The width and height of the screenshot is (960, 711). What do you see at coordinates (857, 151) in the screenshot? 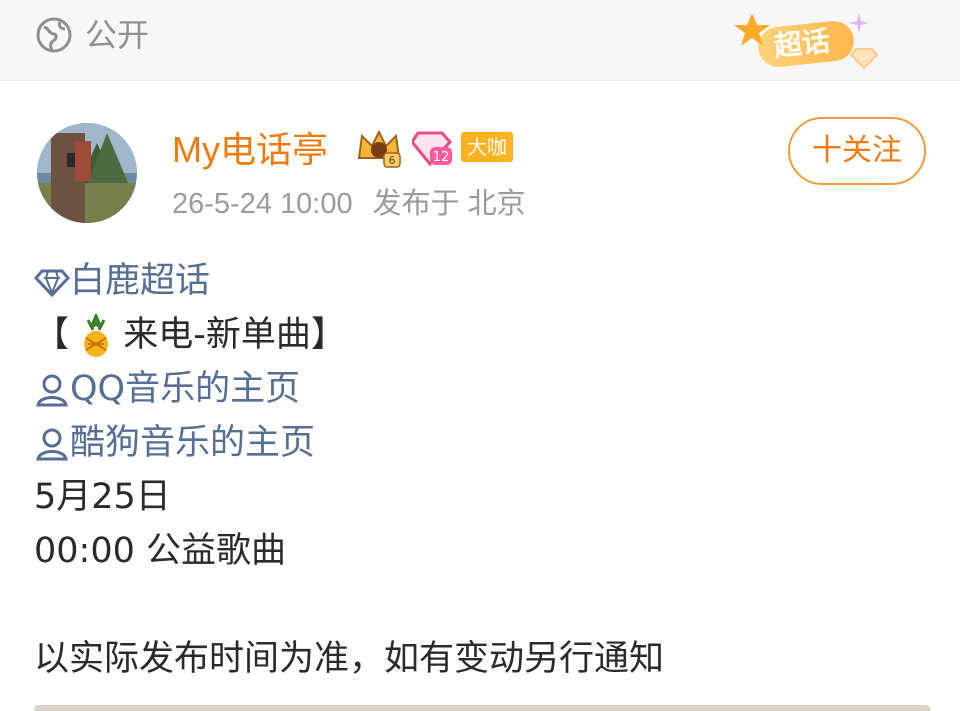
I see `follow-button: 十关注` at bounding box center [857, 151].